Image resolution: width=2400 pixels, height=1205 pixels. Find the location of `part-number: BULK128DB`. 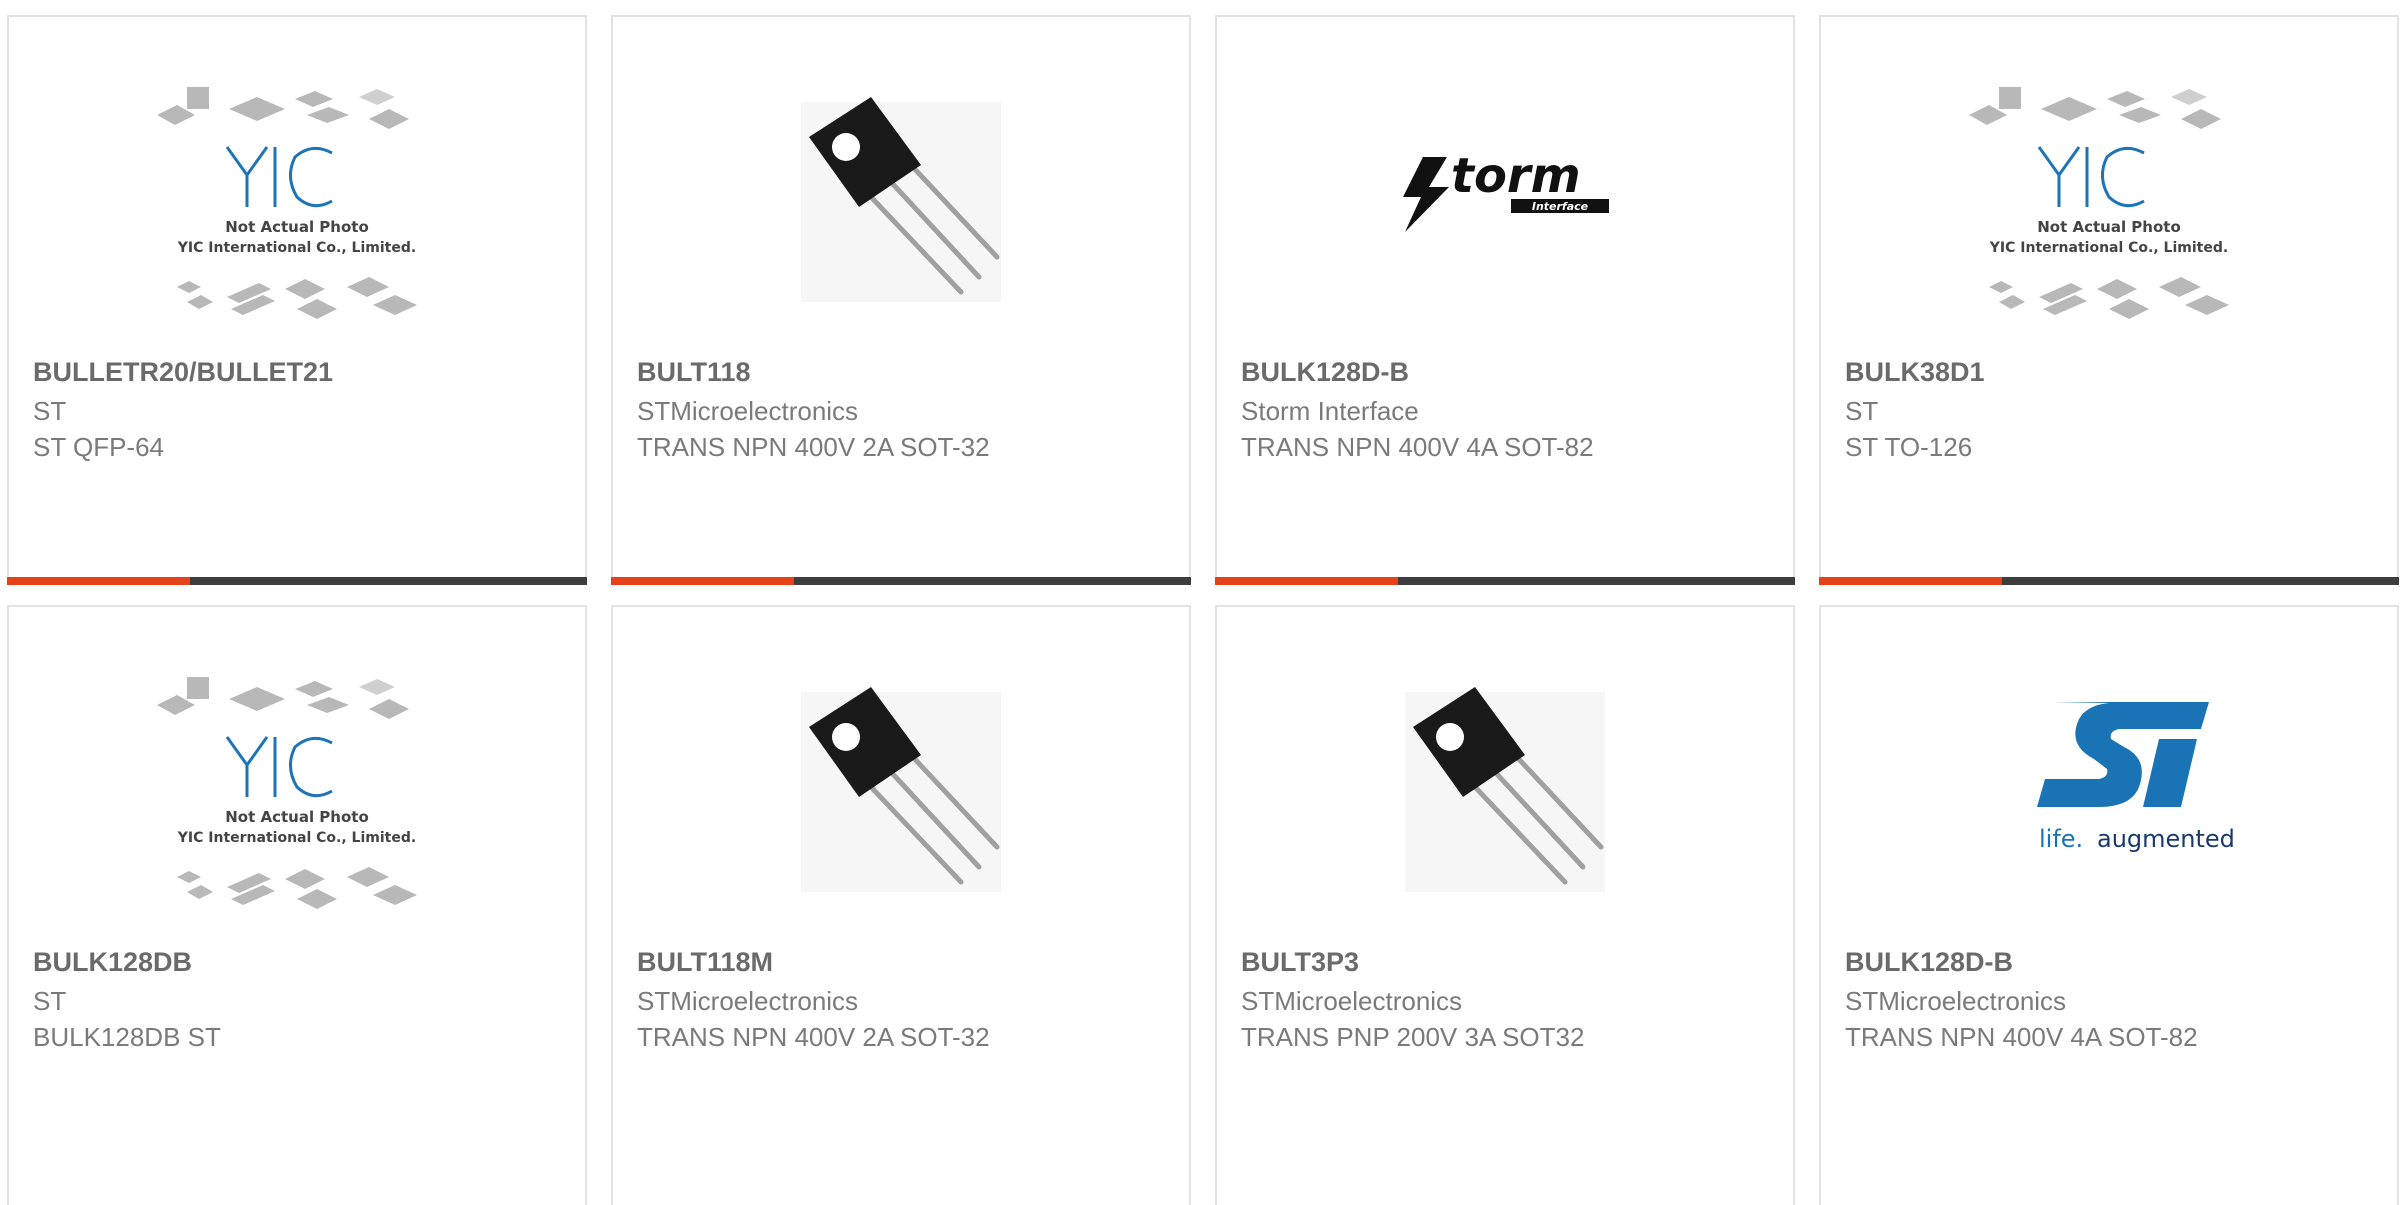

part-number: BULK128DB is located at coordinates (112, 962).